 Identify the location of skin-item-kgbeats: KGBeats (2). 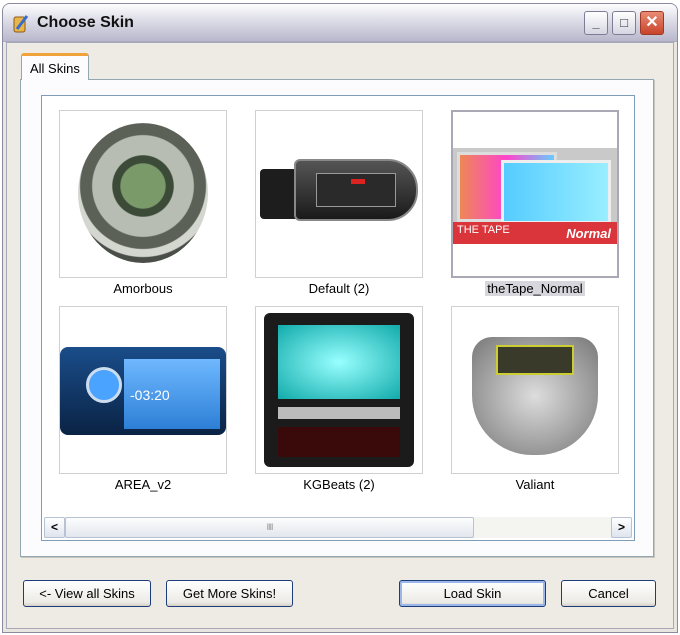
(339, 399).